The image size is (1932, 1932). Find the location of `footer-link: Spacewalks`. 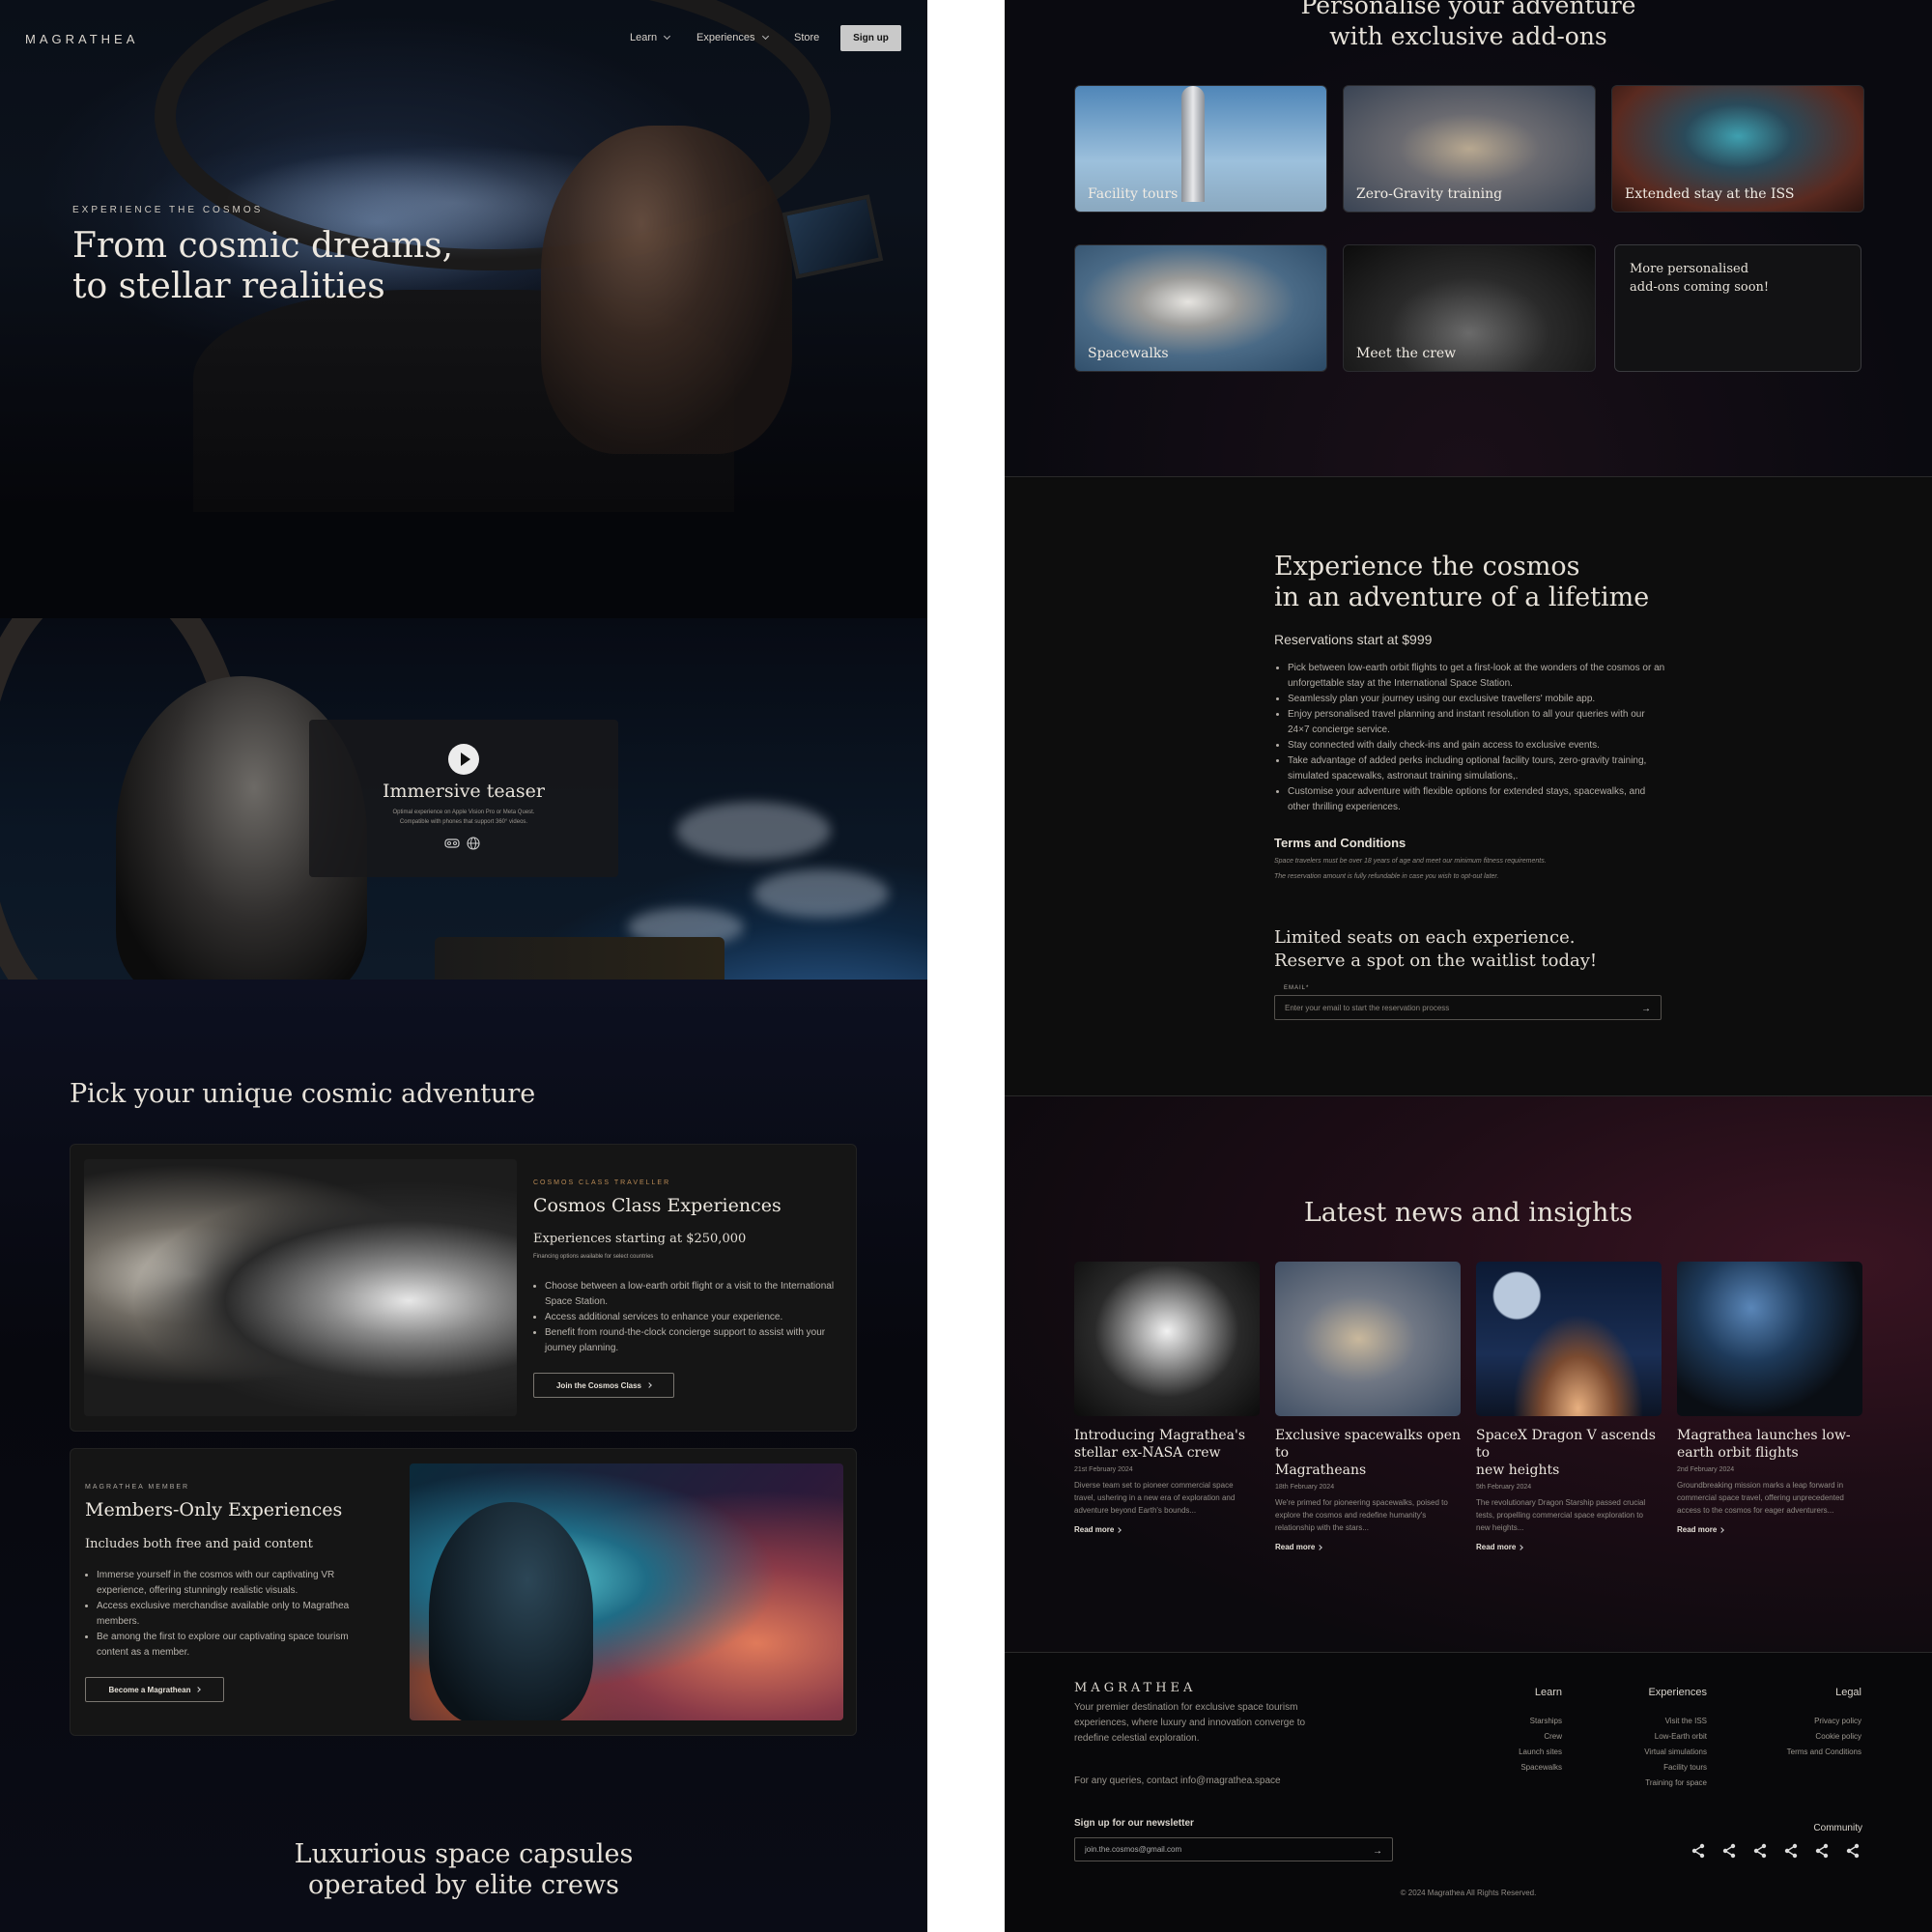

footer-link: Spacewalks is located at coordinates (1513, 1768).